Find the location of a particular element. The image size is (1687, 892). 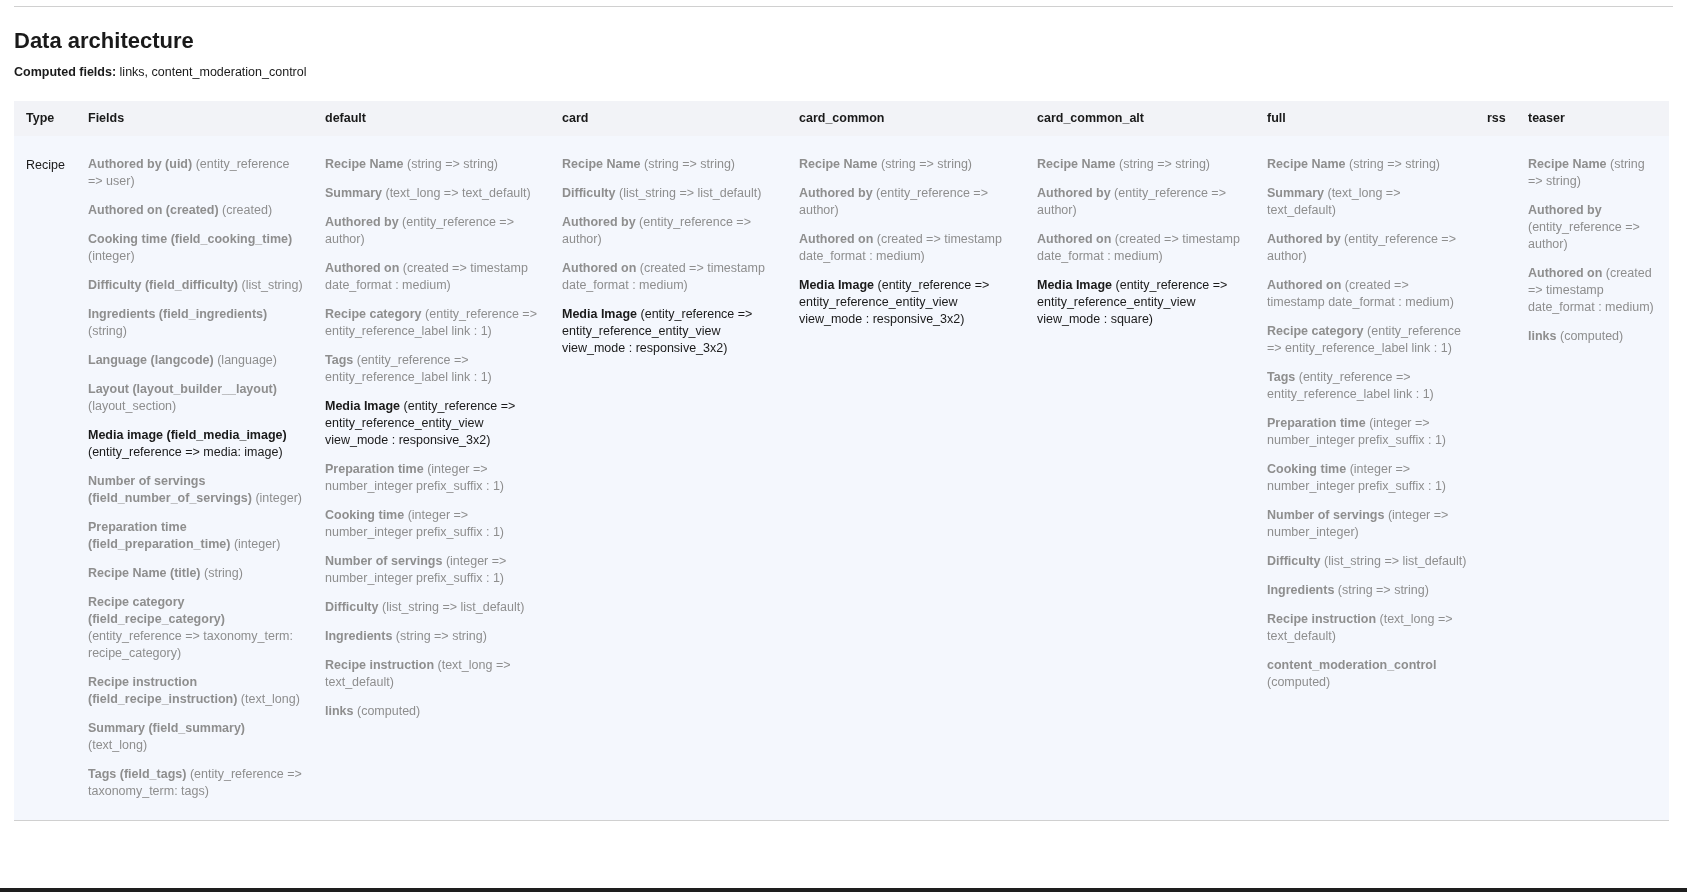

field-entry: Recipe category (field_recipe_category) (entity_reference => taxonomy_term: recipe_category) is located at coordinates (191, 627).